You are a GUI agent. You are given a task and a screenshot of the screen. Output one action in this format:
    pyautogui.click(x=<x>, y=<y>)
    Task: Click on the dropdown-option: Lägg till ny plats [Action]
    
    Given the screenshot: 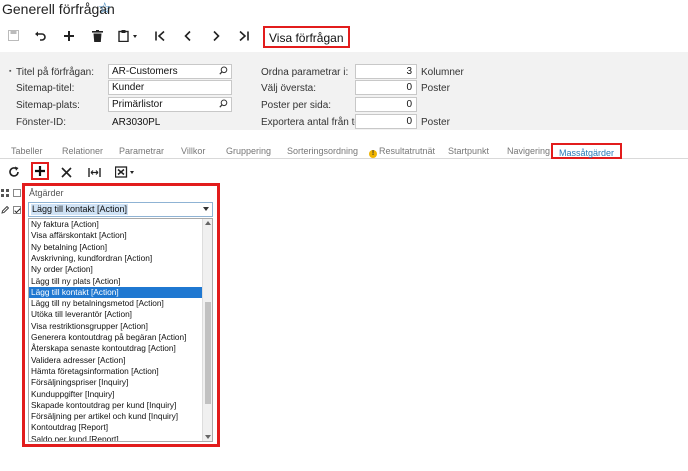 What is the action you would take?
    pyautogui.click(x=116, y=281)
    